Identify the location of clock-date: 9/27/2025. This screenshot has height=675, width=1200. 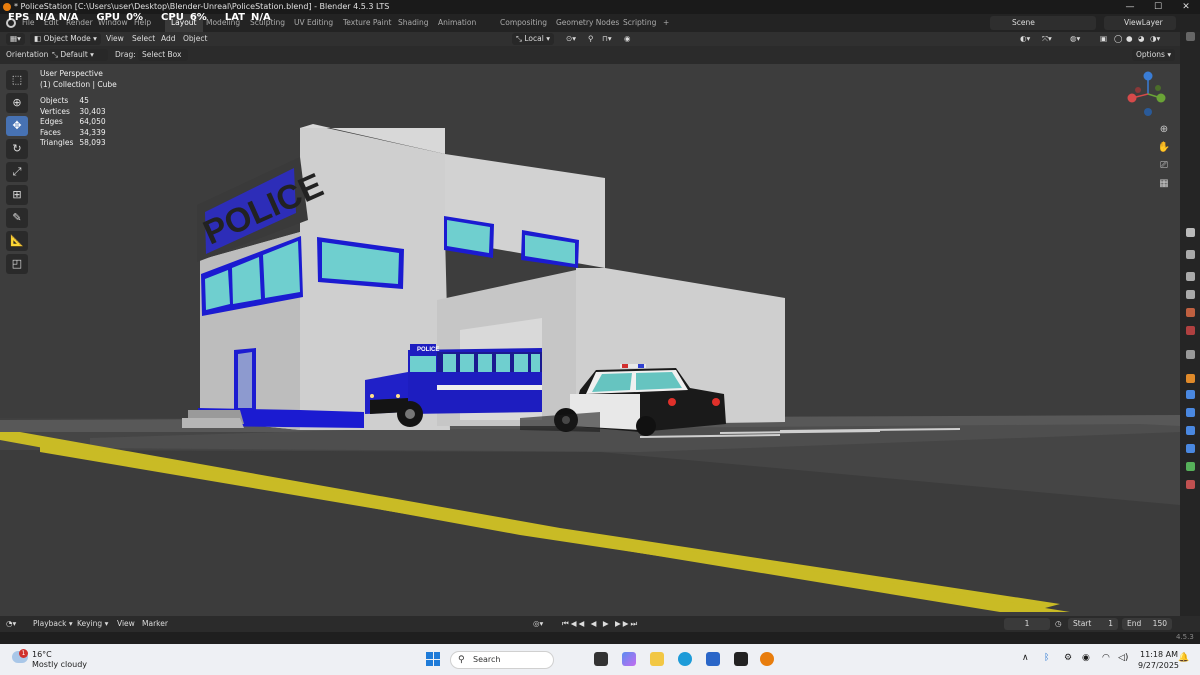
(1158, 665).